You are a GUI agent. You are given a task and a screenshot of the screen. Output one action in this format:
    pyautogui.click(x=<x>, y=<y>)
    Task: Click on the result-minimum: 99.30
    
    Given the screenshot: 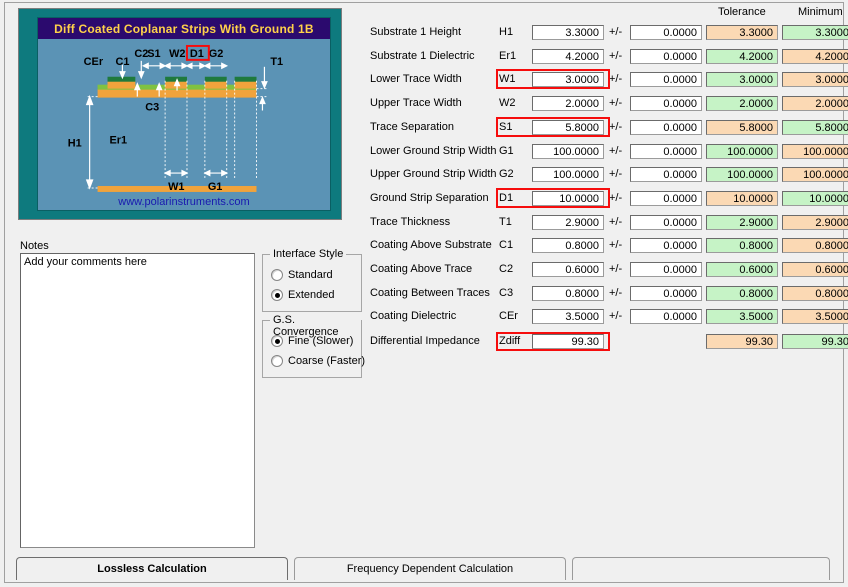 What is the action you would take?
    pyautogui.click(x=742, y=341)
    